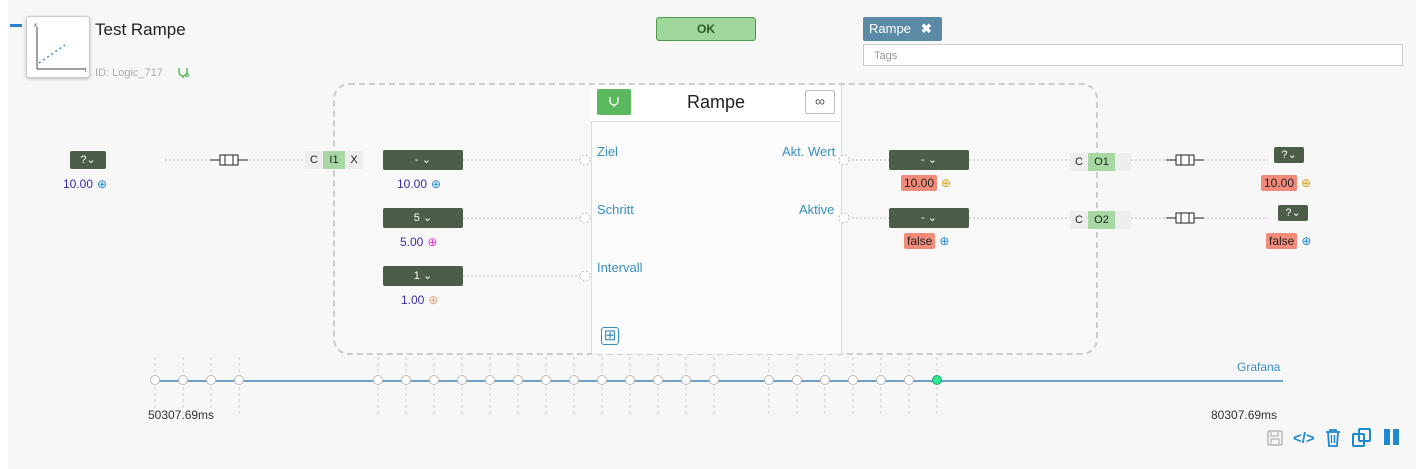 Image resolution: width=1416 pixels, height=469 pixels. What do you see at coordinates (181, 415) in the screenshot?
I see `timeline-start: 50307.69ms` at bounding box center [181, 415].